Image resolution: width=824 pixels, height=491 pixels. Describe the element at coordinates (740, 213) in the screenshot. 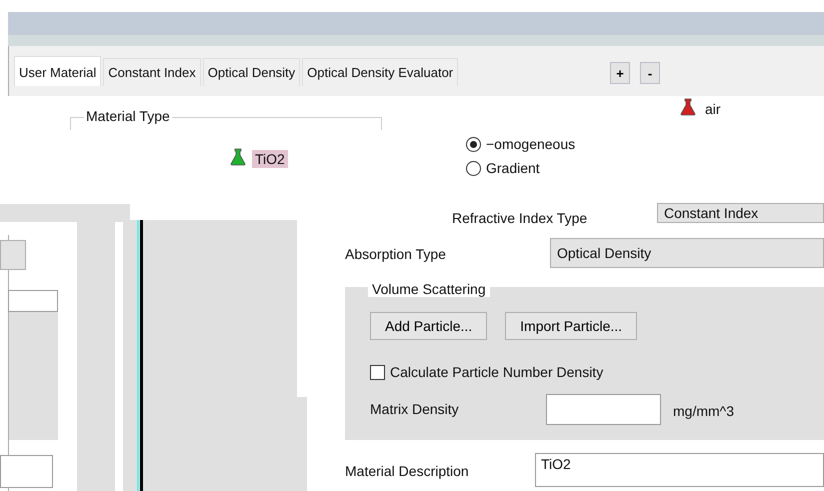

I see `dropdown: Constant Index` at that location.